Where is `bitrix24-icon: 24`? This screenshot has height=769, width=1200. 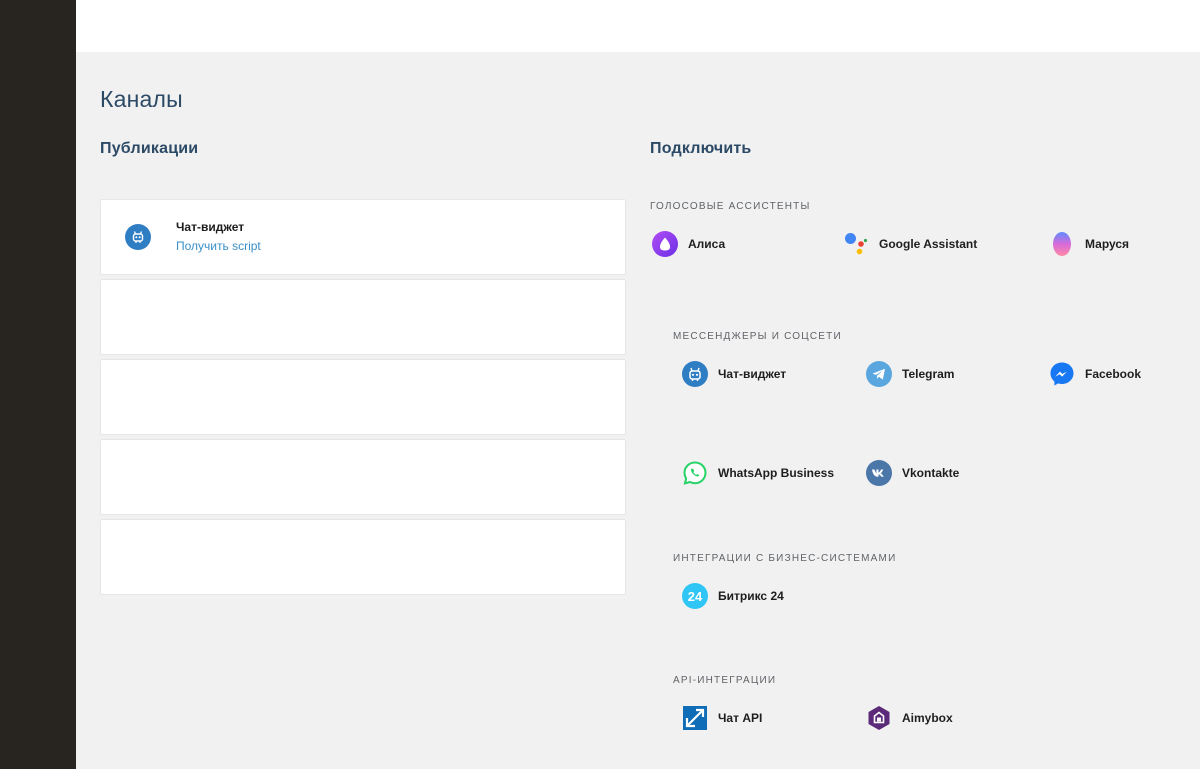
bitrix24-icon: 24 is located at coordinates (695, 596).